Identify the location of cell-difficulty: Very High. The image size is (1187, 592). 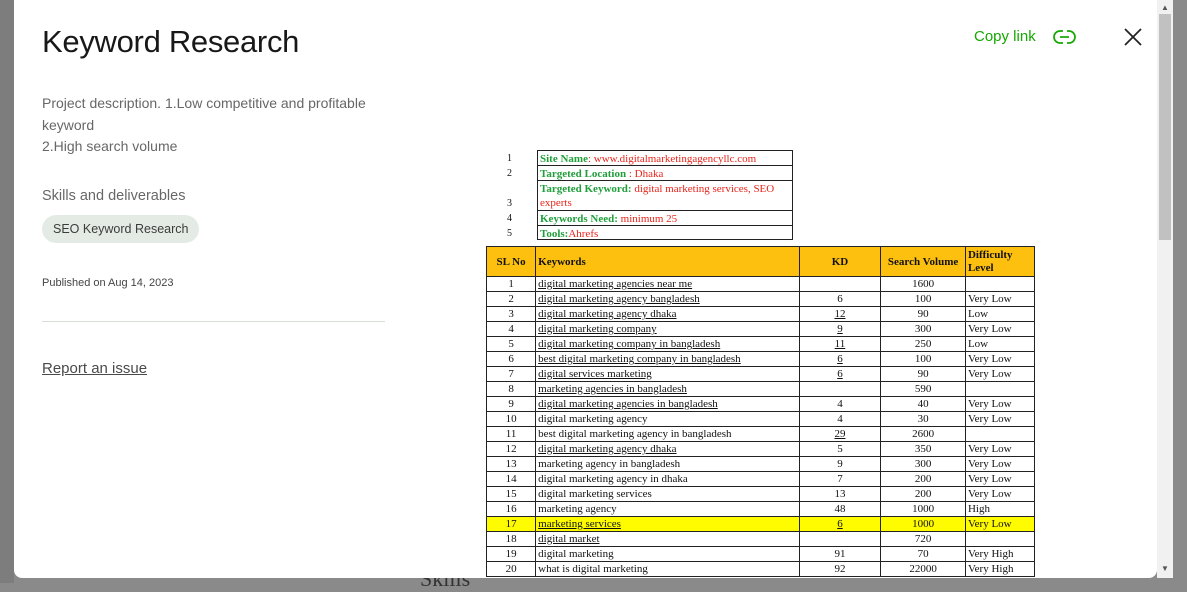
(1000, 569).